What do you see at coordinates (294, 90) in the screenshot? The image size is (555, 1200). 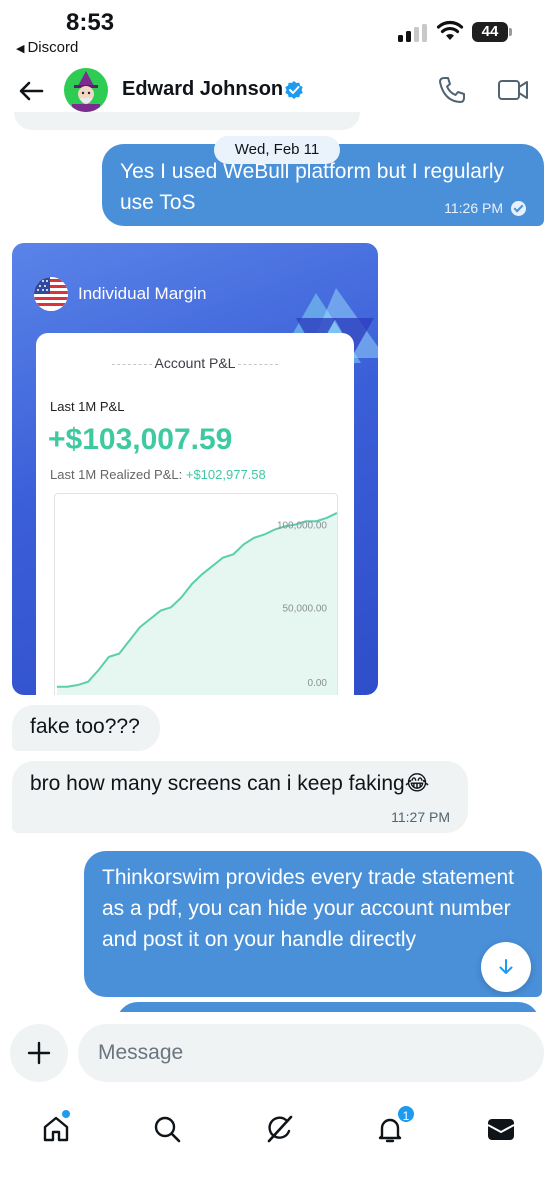 I see `verified-badge-icon` at bounding box center [294, 90].